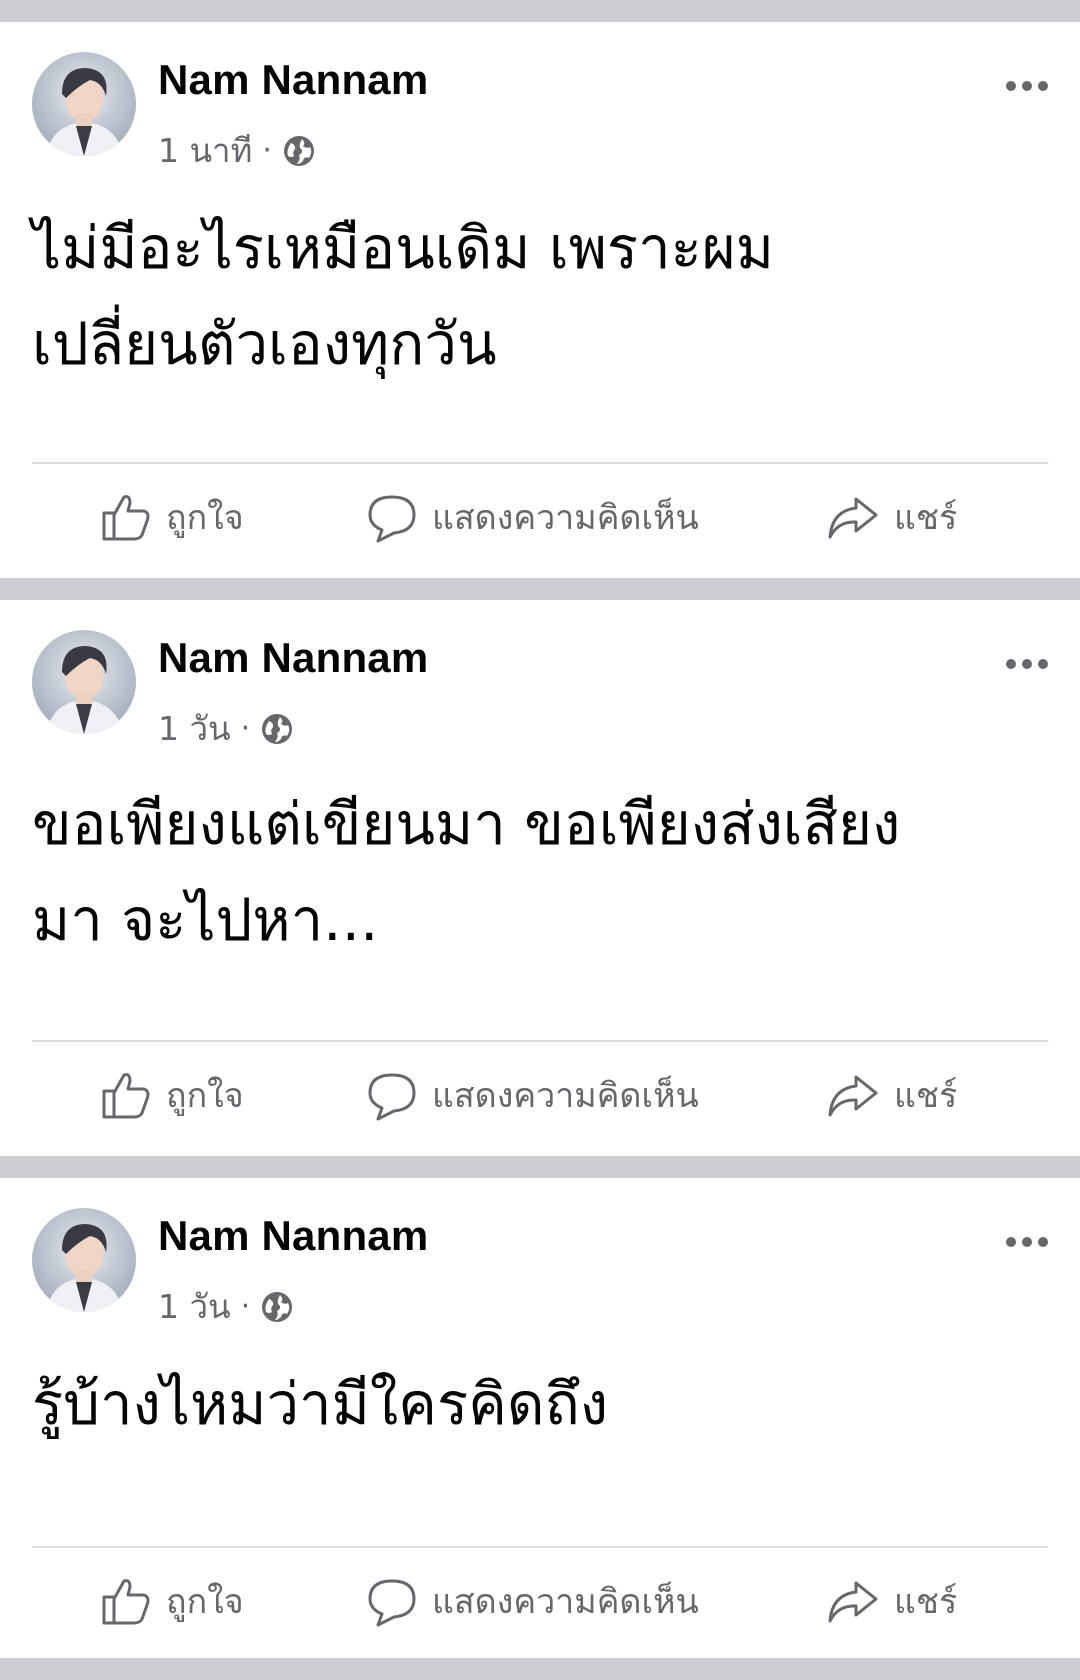 The width and height of the screenshot is (1080, 1680). Describe the element at coordinates (205, 150) in the screenshot. I see `post-time: 1 นาที` at that location.